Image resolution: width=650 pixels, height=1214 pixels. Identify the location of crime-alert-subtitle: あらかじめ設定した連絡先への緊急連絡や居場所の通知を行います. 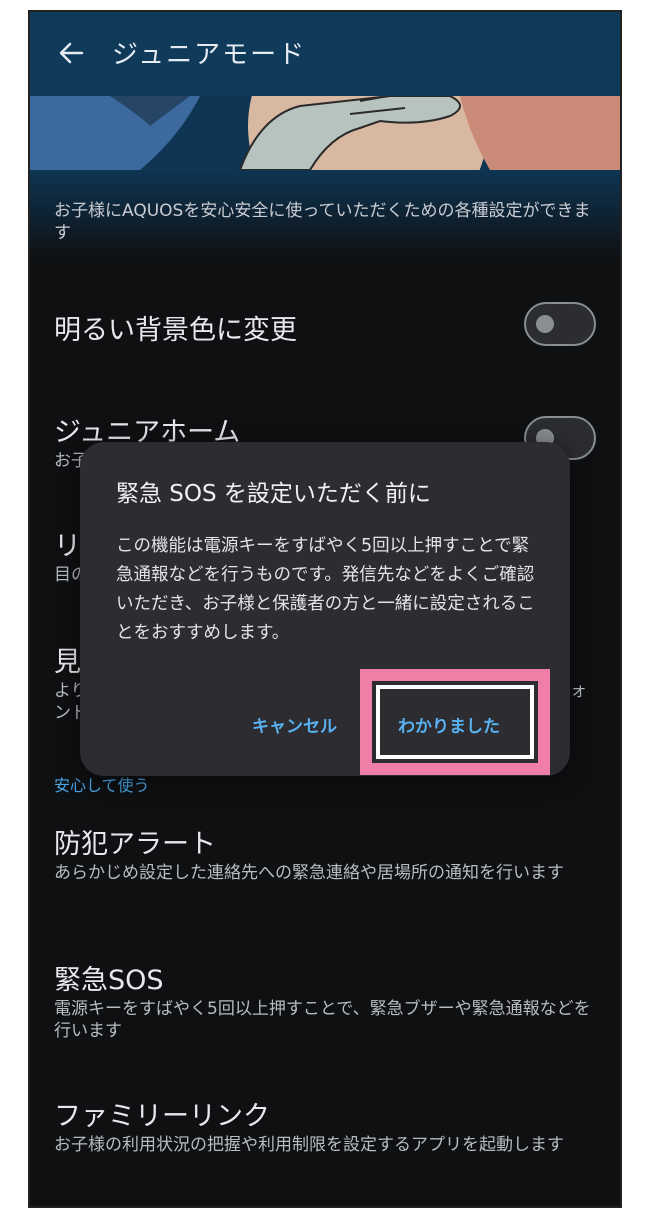
(309, 873).